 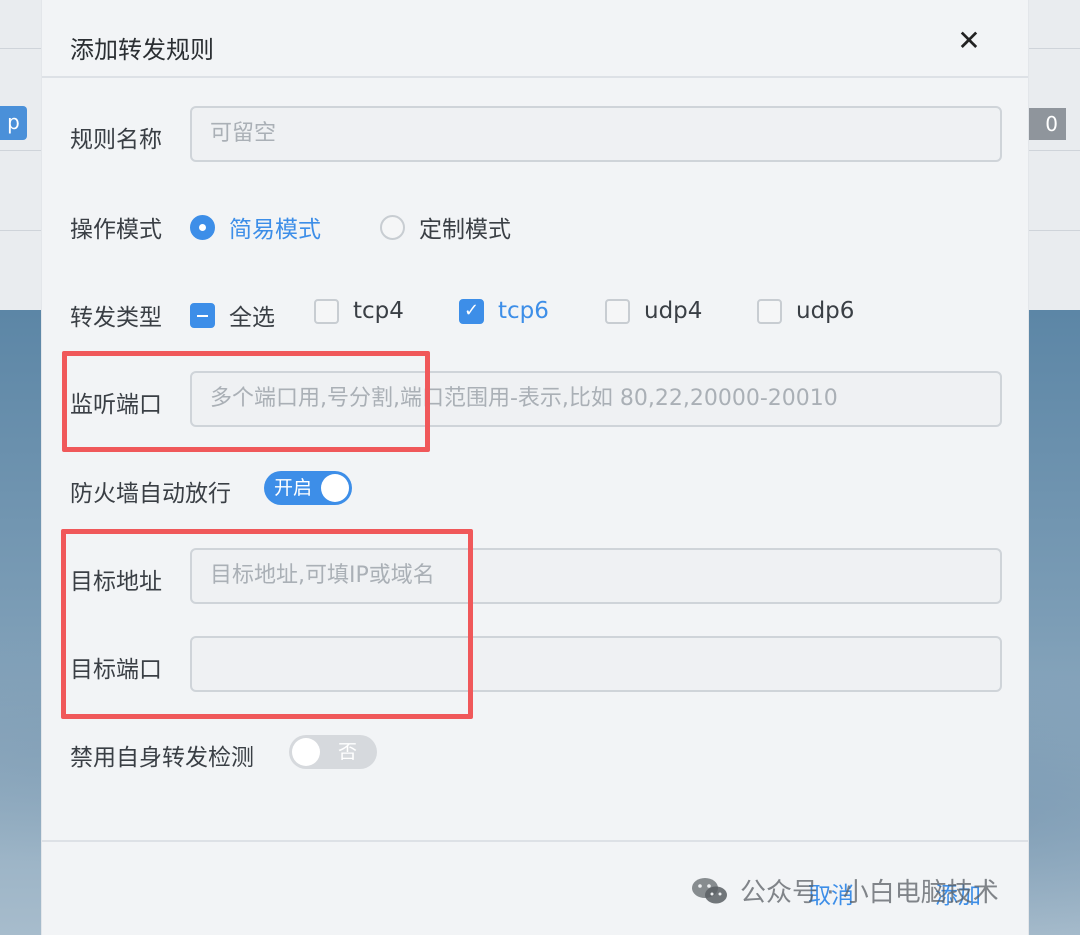 I want to click on watermark-text: 公众号 · 小白电脑技术, so click(x=869, y=893).